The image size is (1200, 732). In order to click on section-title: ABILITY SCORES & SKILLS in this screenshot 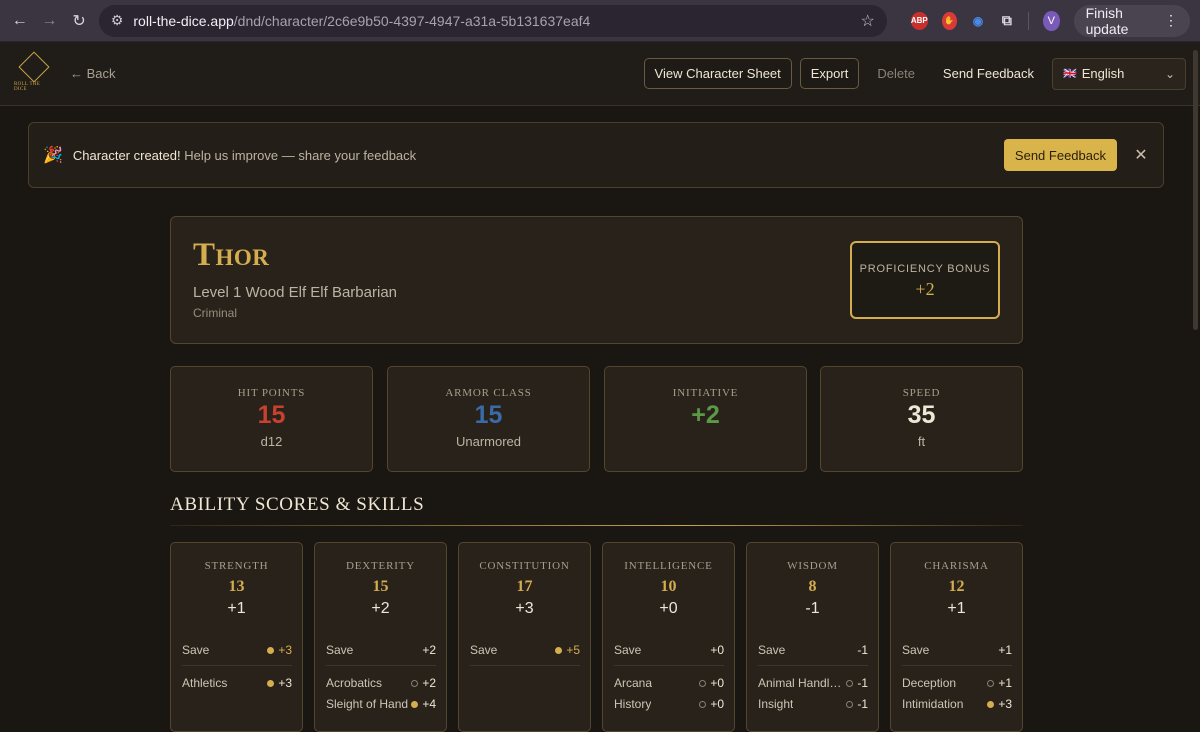, I will do `click(297, 504)`.